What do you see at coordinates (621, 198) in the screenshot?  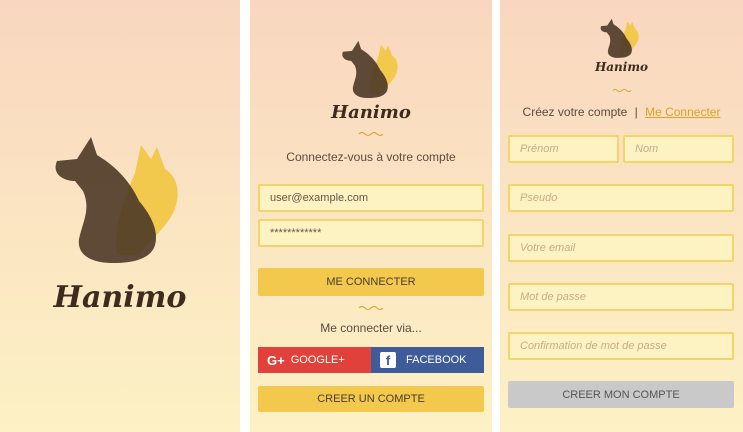 I see `username-field: Pseudo` at bounding box center [621, 198].